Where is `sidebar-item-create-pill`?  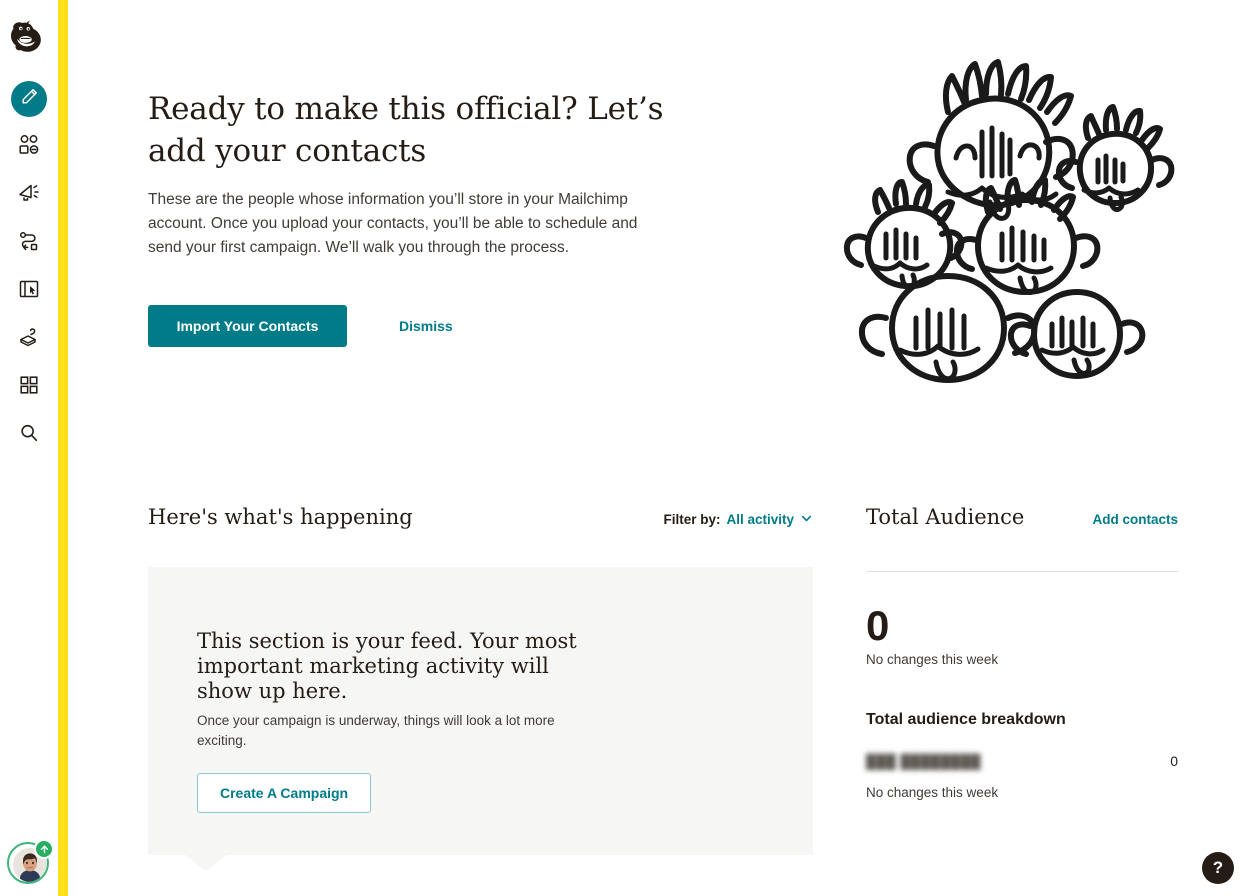 sidebar-item-create-pill is located at coordinates (29, 99).